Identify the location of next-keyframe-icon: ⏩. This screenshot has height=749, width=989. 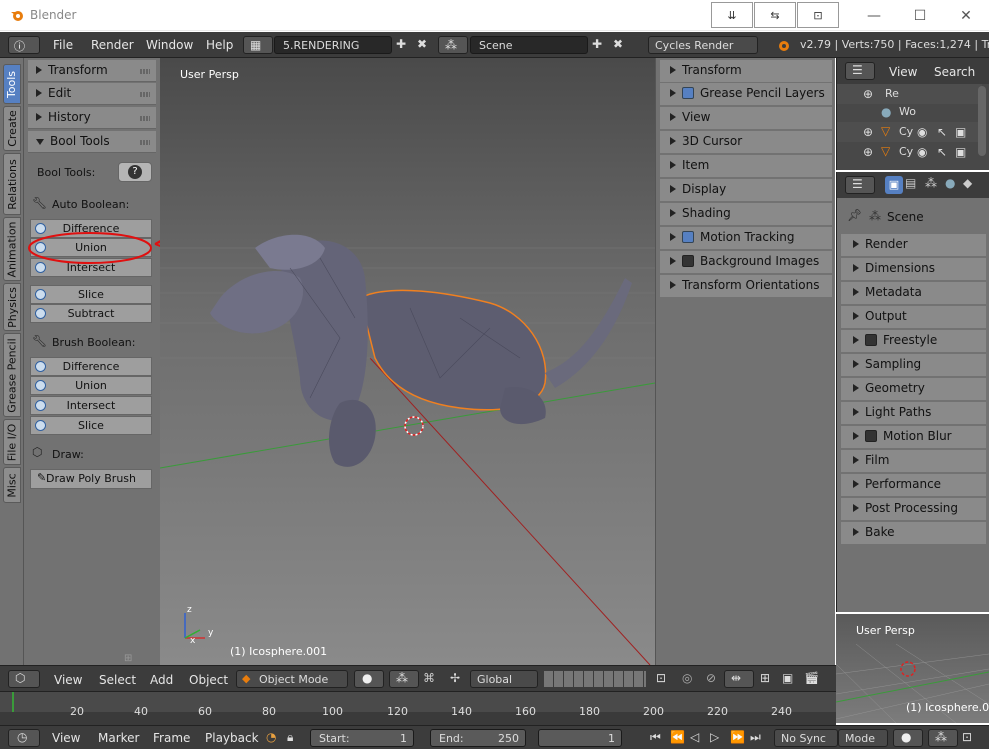
(737, 737).